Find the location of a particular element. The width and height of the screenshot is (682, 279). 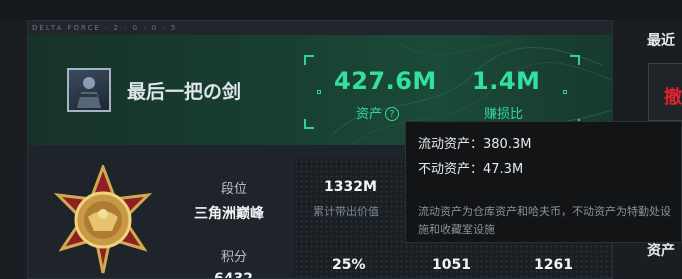

player-avatar is located at coordinates (89, 90).